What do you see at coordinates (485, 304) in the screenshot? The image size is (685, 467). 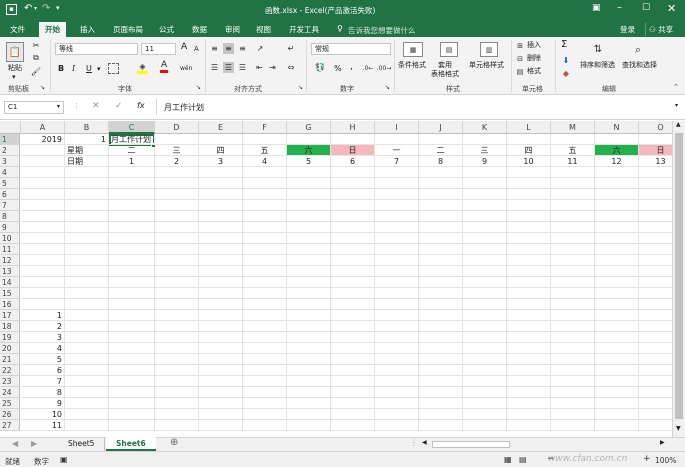 I see `cell-k16` at bounding box center [485, 304].